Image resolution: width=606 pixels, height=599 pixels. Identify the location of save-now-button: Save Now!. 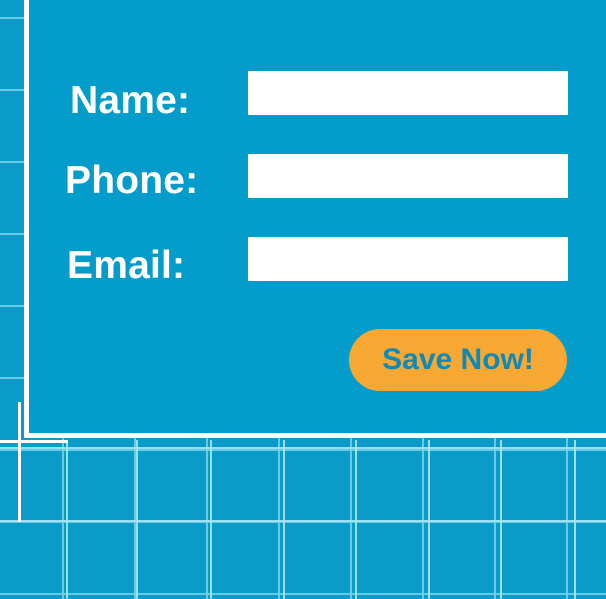
(458, 360).